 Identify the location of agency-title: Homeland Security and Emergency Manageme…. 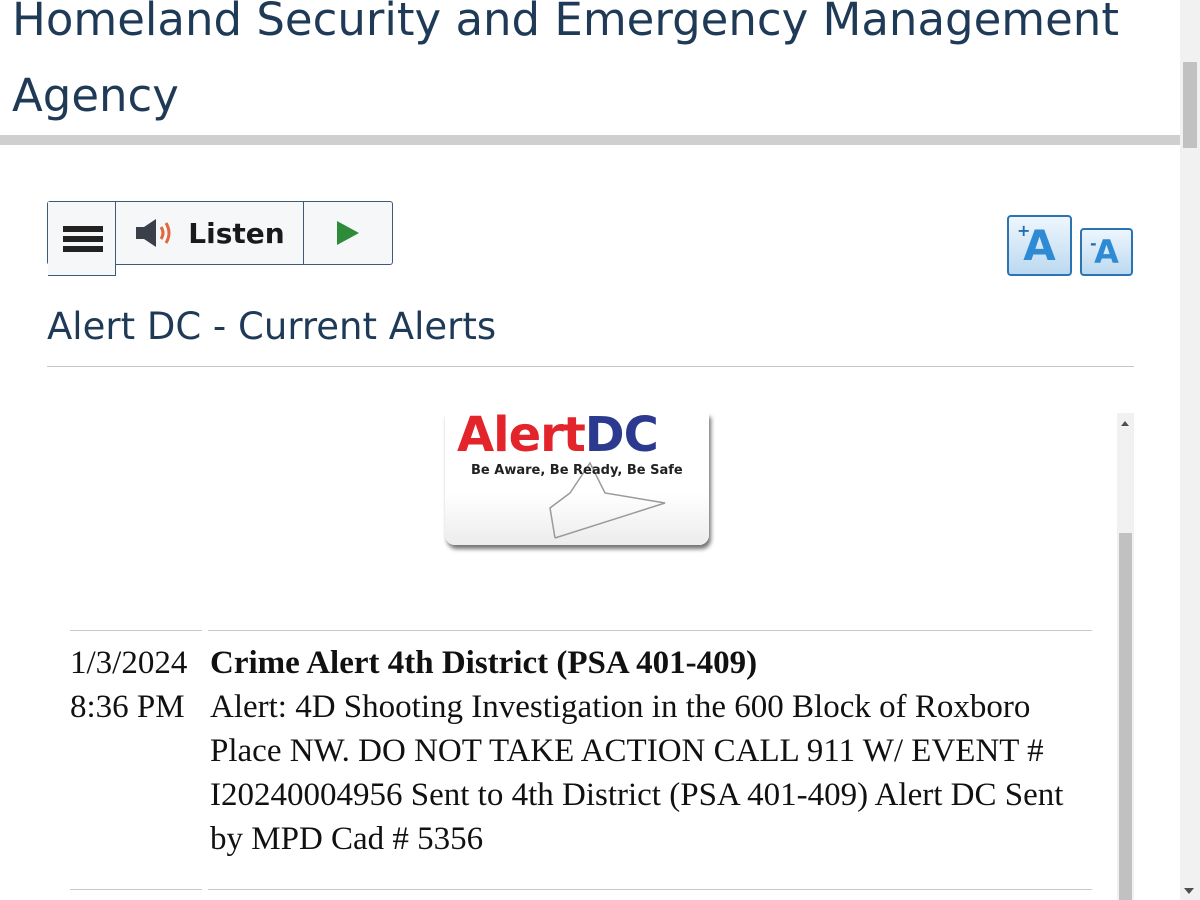
(565, 61).